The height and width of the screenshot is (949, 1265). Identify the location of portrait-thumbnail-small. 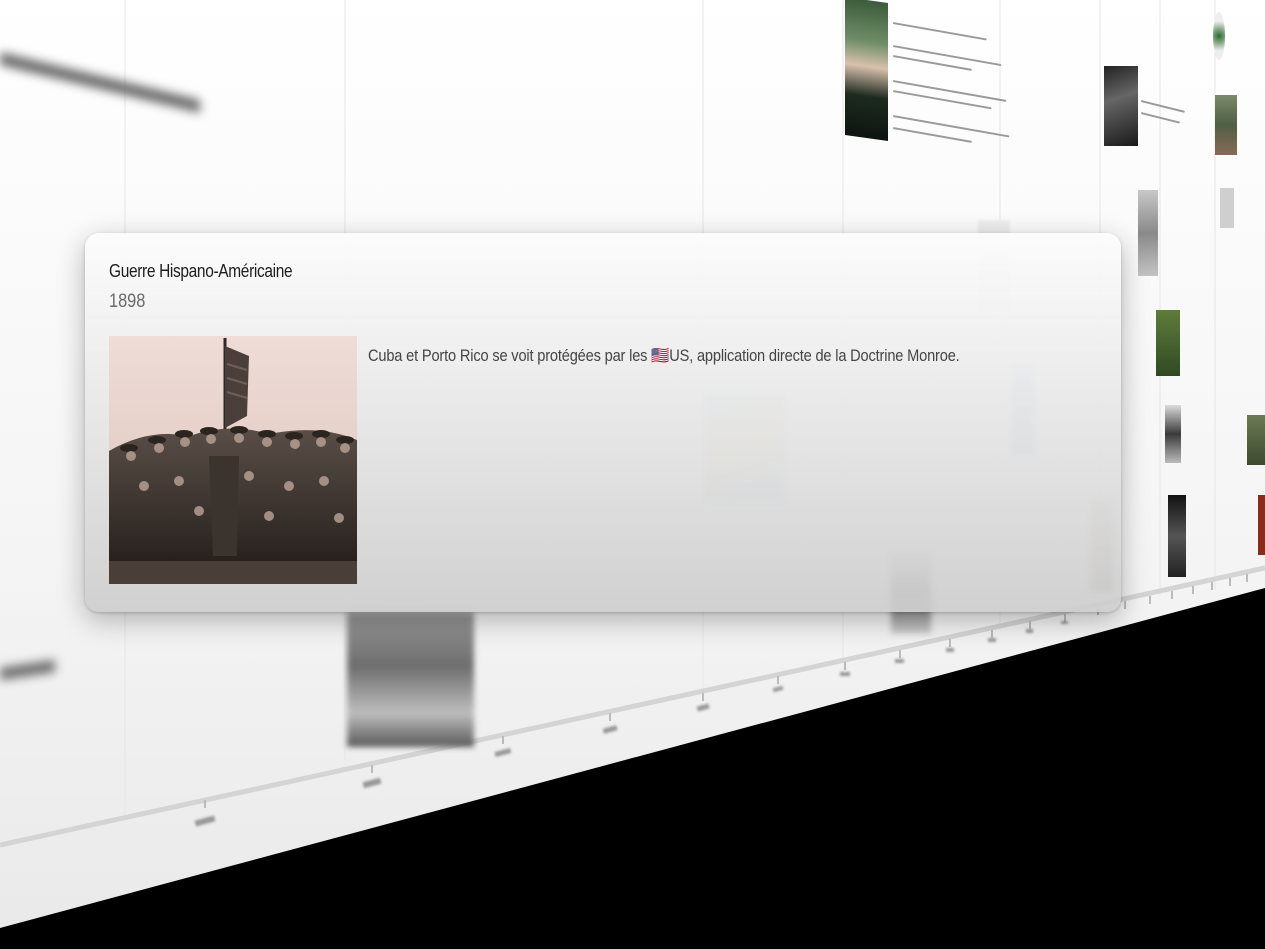
(1173, 434).